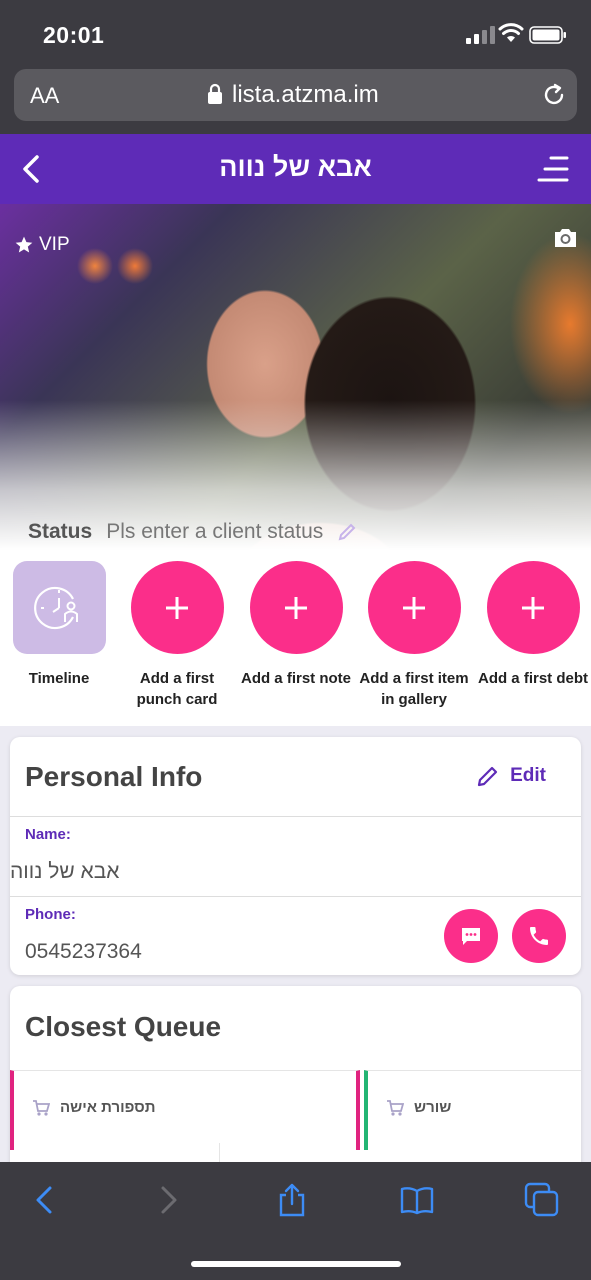 The width and height of the screenshot is (591, 1280). What do you see at coordinates (24, 244) in the screenshot?
I see `star-icon` at bounding box center [24, 244].